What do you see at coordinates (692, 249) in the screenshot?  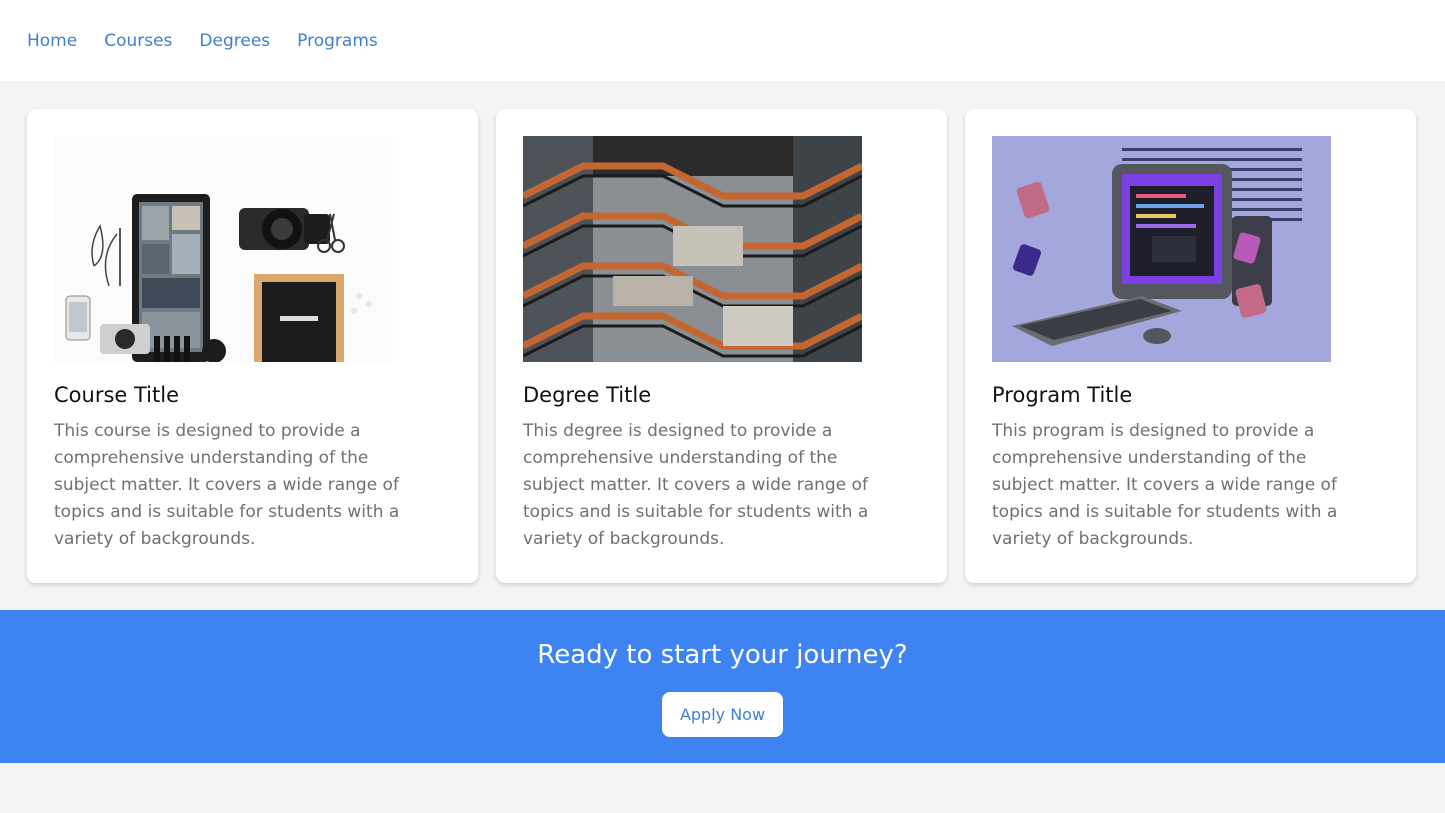 I see `degree-image` at bounding box center [692, 249].